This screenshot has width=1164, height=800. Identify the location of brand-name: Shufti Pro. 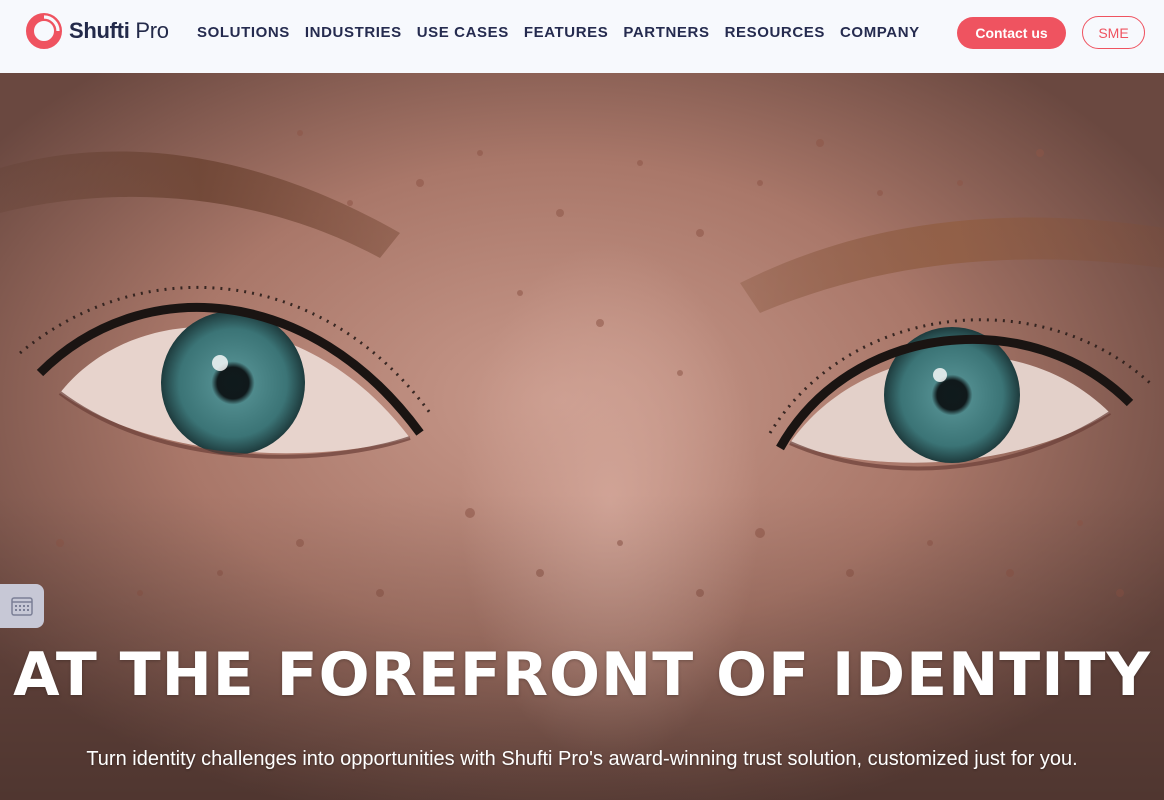
(119, 30).